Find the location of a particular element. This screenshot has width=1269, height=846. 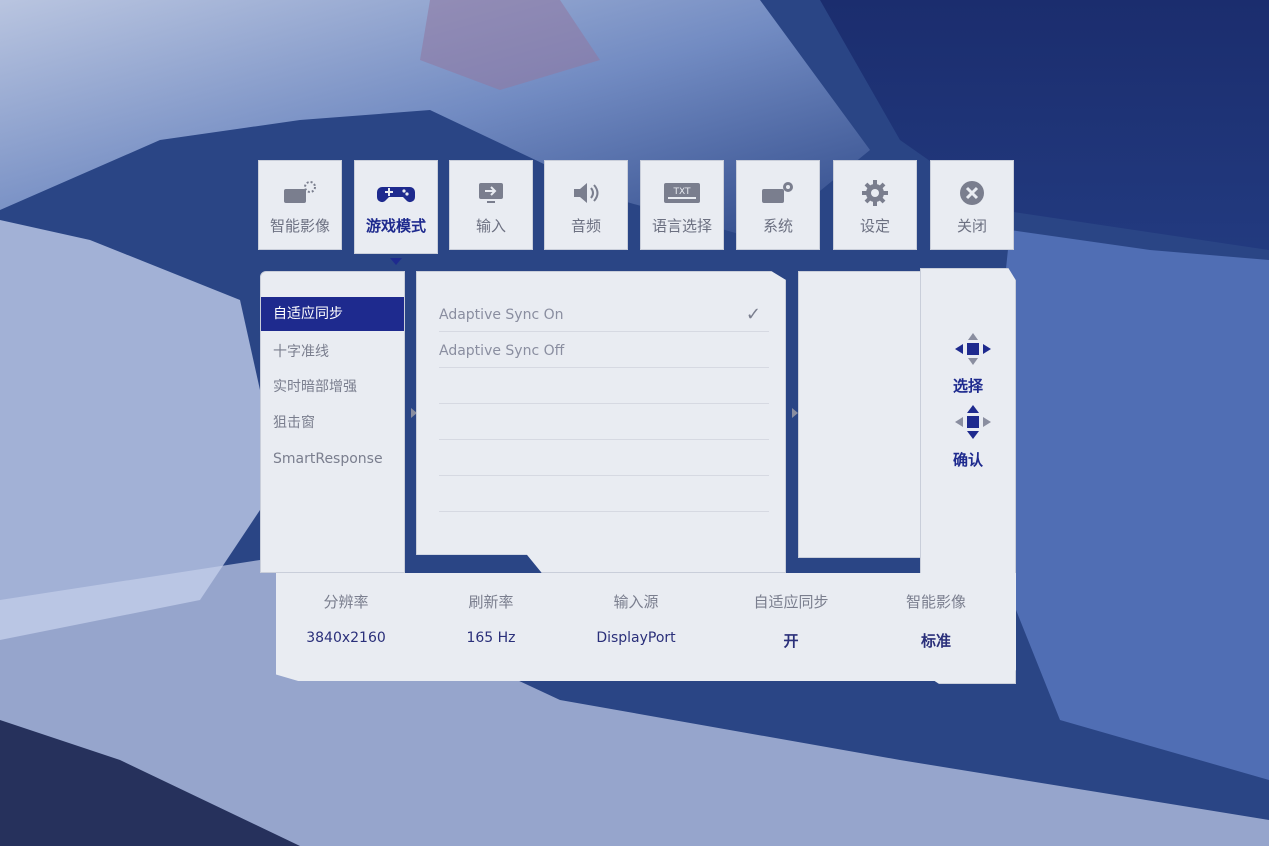

gear-icon is located at coordinates (875, 193).